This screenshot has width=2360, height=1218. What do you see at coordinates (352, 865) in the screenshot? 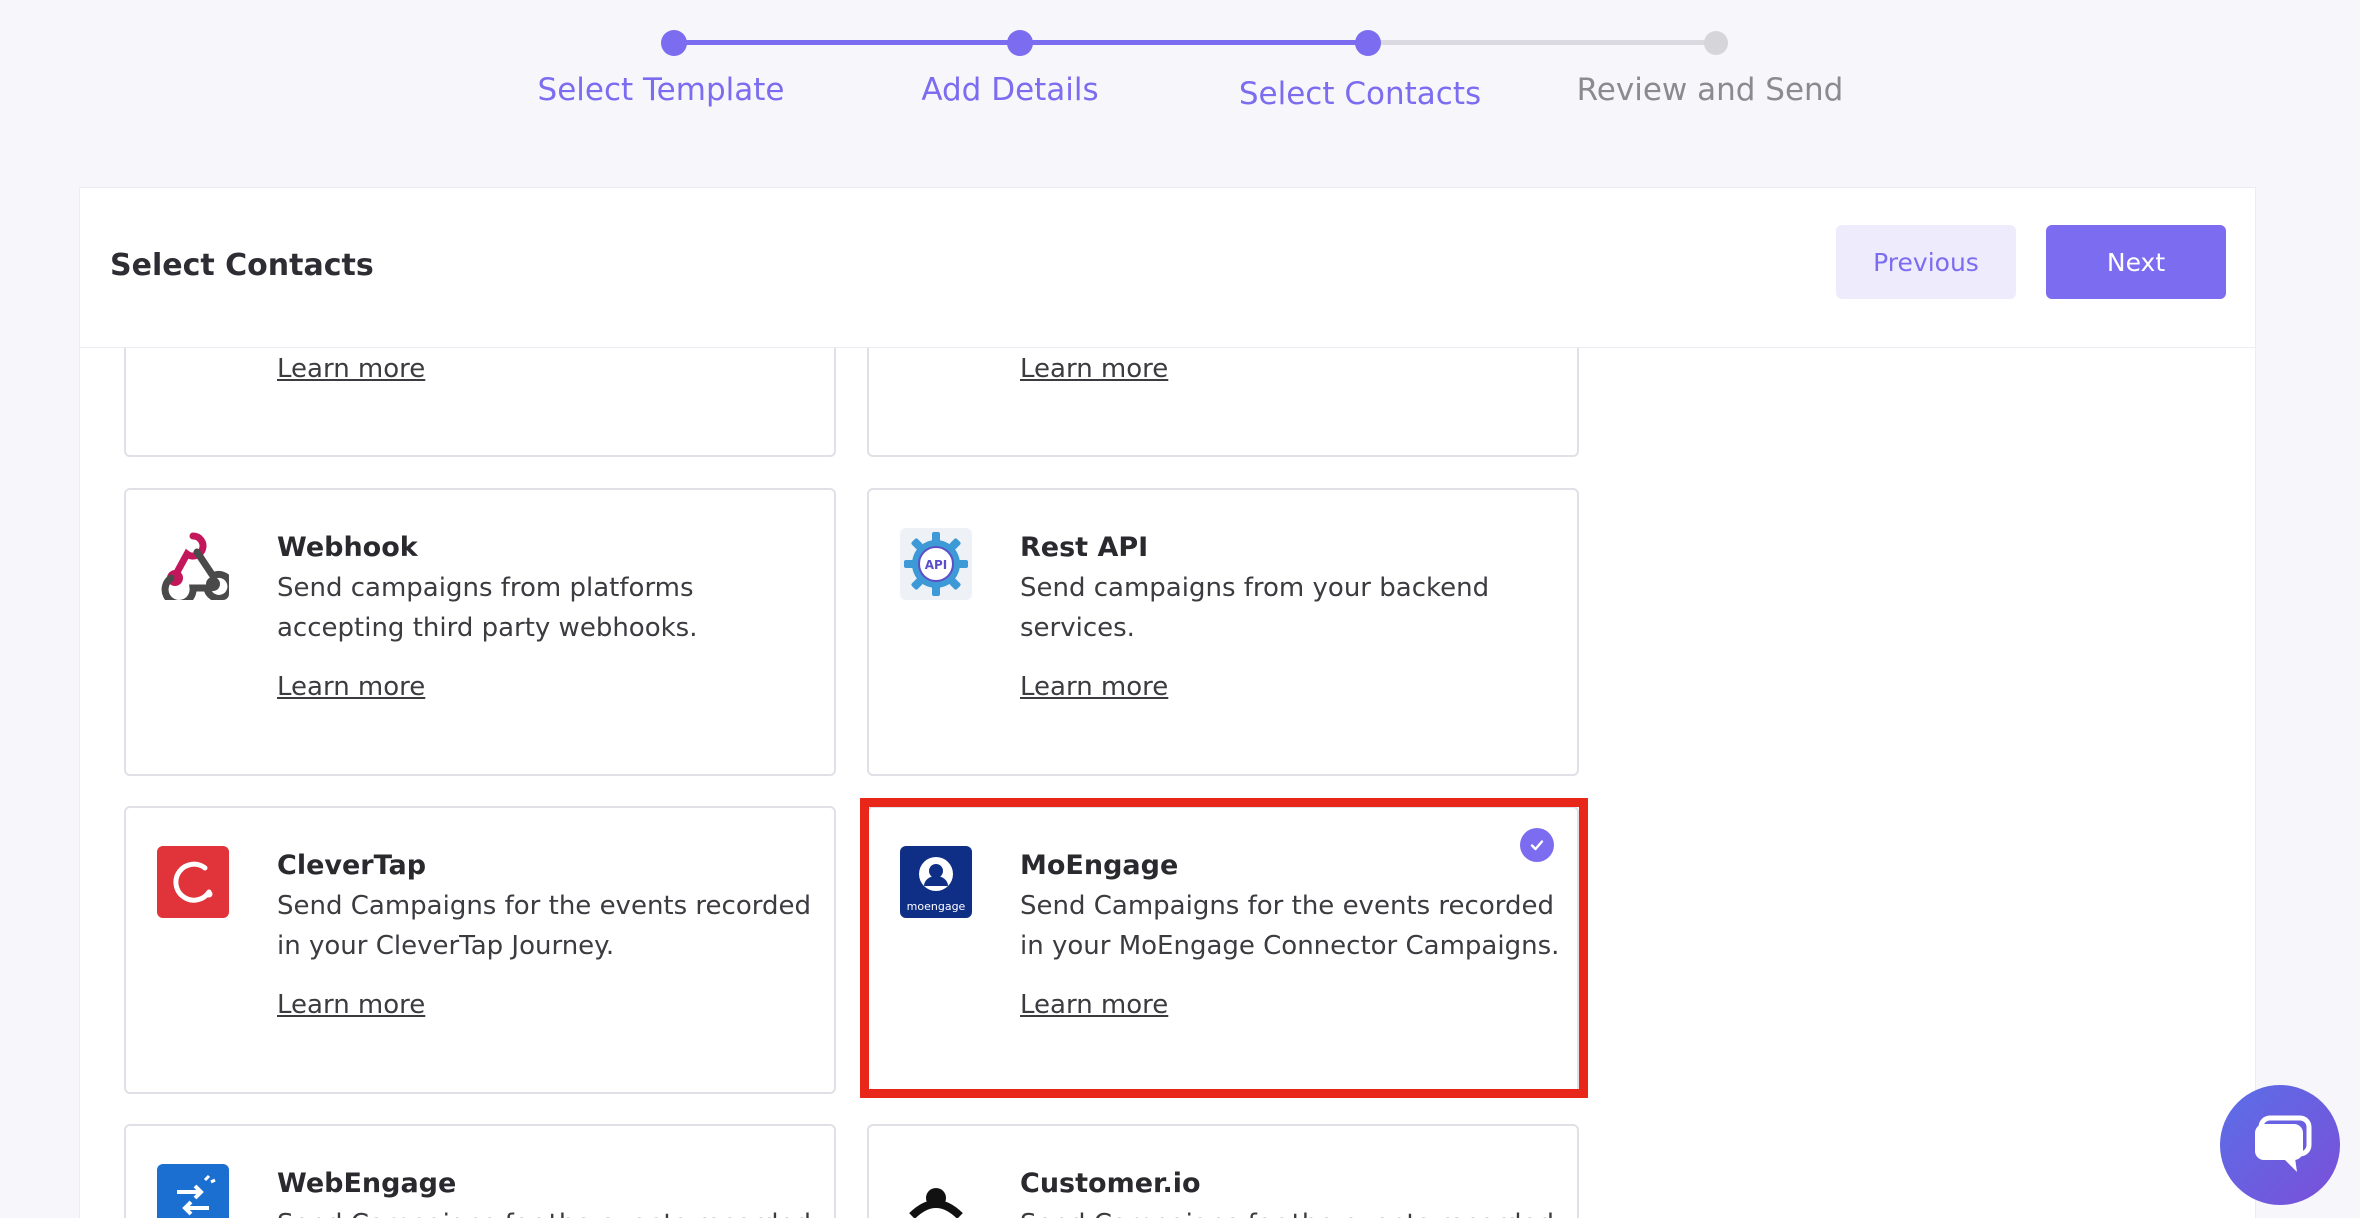
I see `card-title: CleverTap` at bounding box center [352, 865].